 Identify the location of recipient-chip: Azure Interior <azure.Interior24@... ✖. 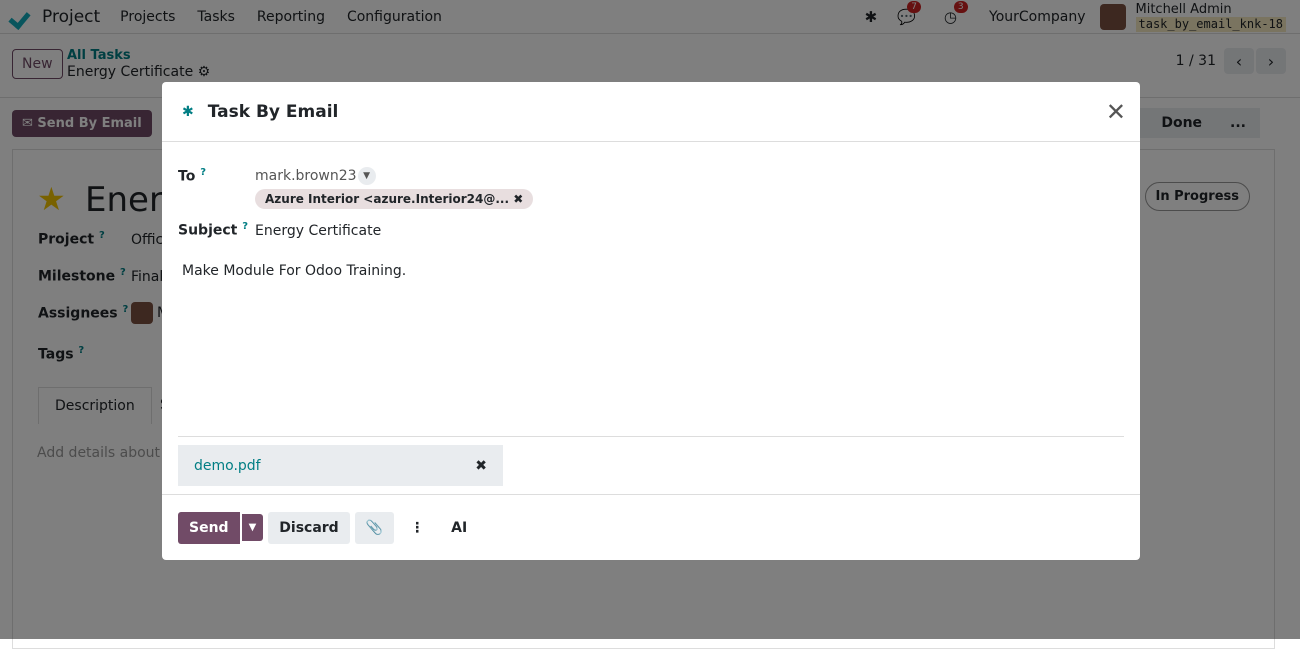
(394, 199).